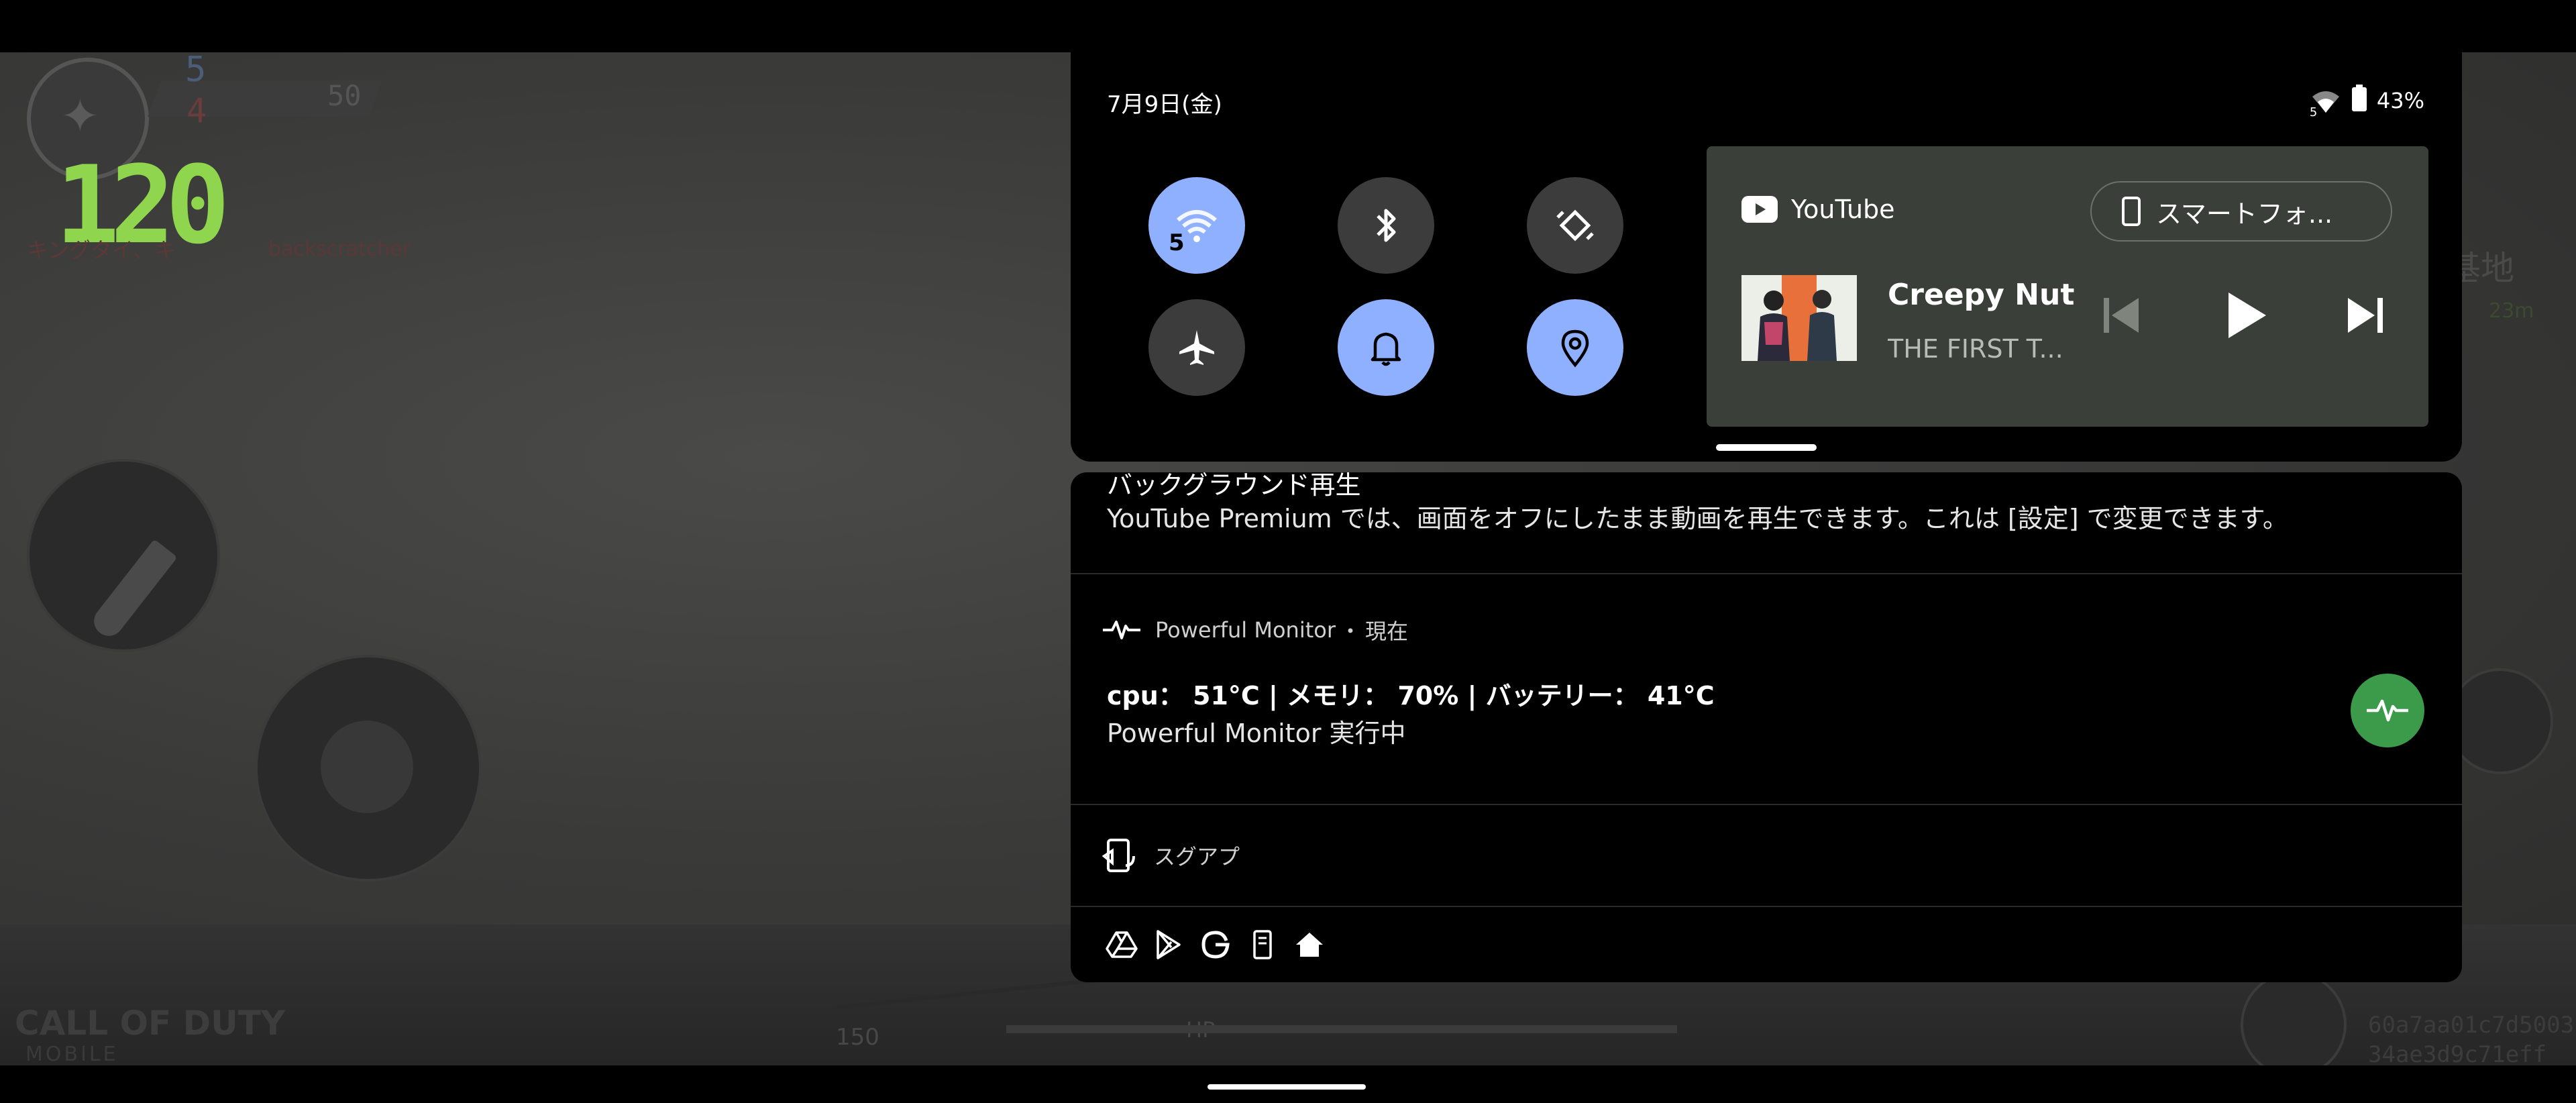  I want to click on smartphone-icon, so click(2131, 212).